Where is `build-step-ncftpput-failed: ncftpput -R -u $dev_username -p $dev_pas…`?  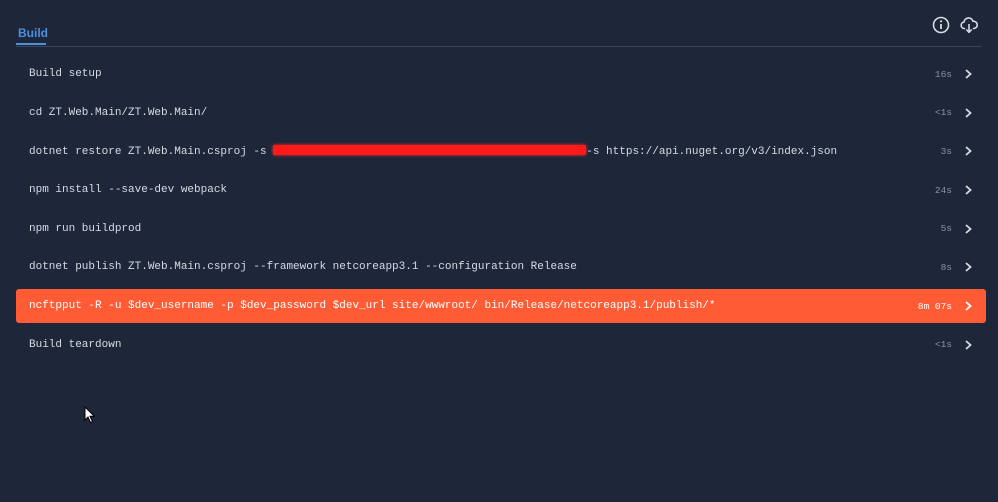 build-step-ncftpput-failed: ncftpput -R -u $dev_username -p $dev_pas… is located at coordinates (501, 306).